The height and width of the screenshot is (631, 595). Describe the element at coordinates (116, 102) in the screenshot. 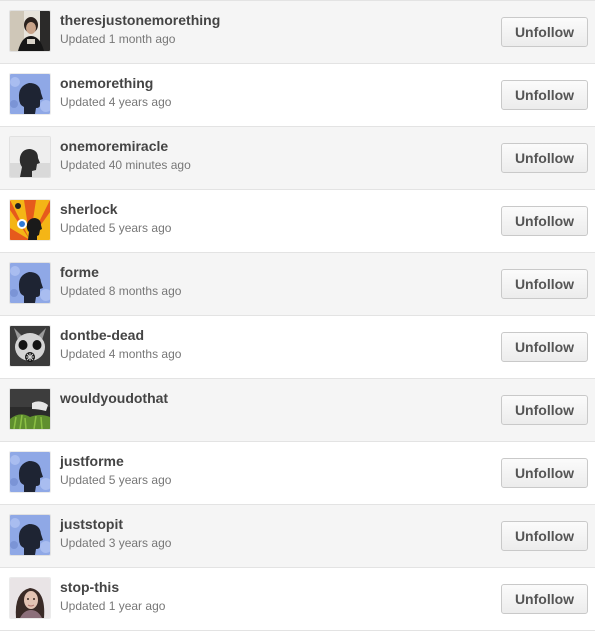

I see `updated-time: Updated 4 years ago` at that location.